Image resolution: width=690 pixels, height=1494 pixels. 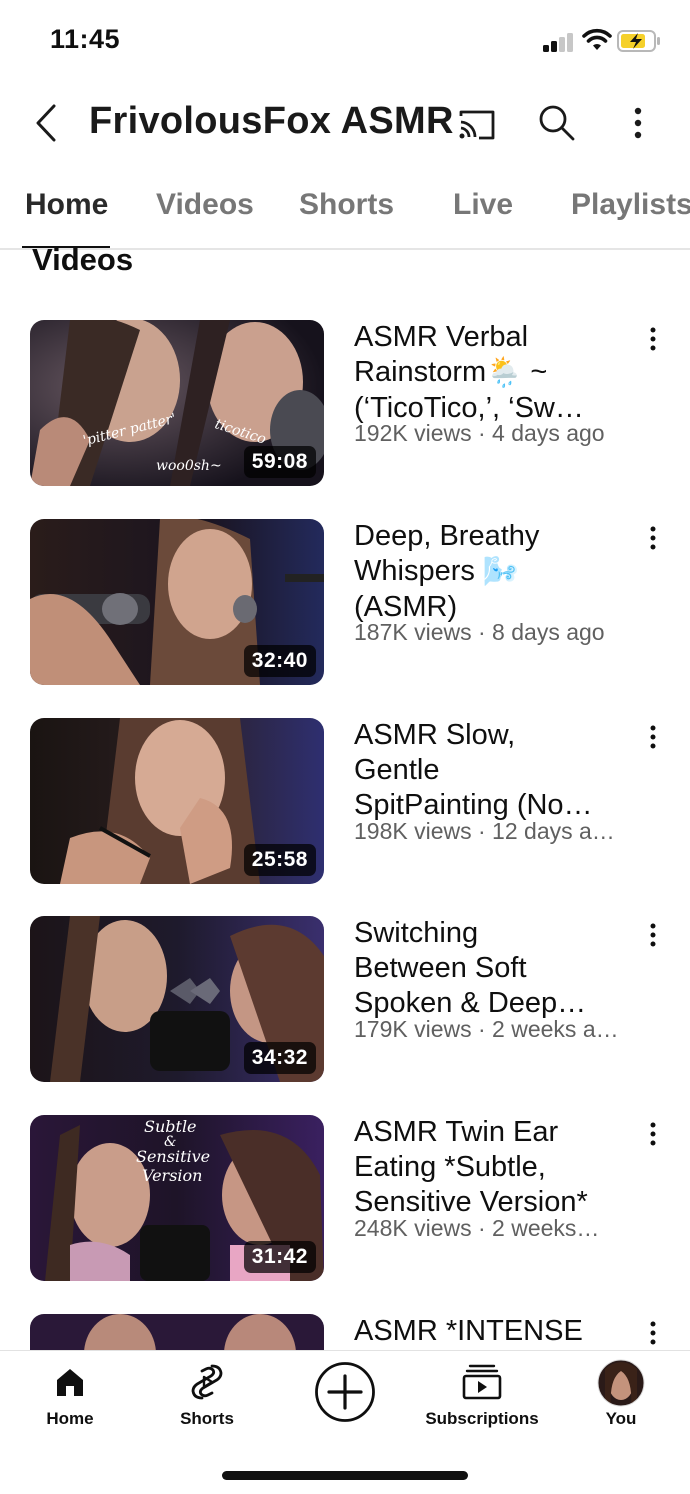 I want to click on cellular-signal-icon, so click(x=559, y=42).